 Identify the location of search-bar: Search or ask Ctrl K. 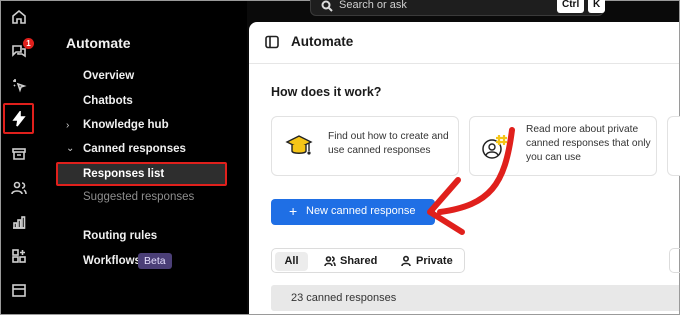
(458, 8).